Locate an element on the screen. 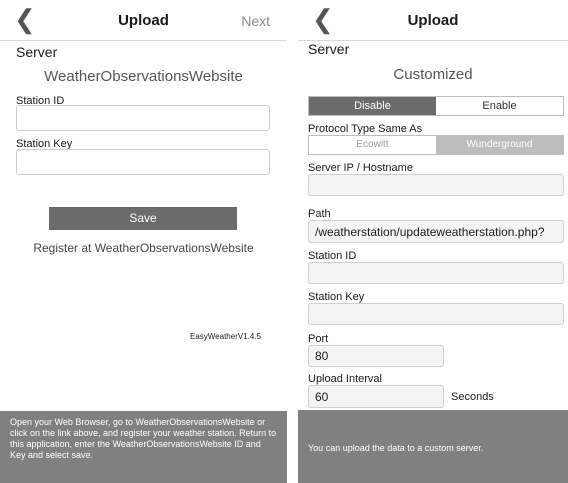 The height and width of the screenshot is (483, 568). server-name-custom: Customized is located at coordinates (433, 74).